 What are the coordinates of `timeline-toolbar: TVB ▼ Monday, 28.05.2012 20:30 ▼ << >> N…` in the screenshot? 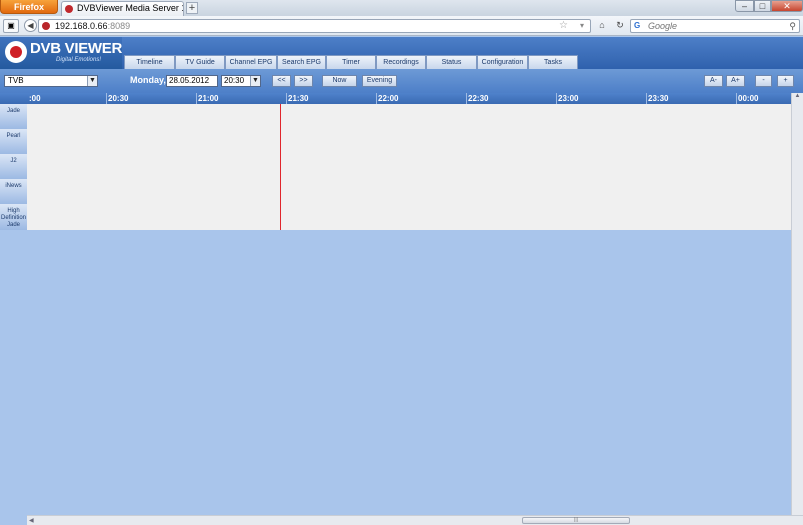 It's located at (401, 81).